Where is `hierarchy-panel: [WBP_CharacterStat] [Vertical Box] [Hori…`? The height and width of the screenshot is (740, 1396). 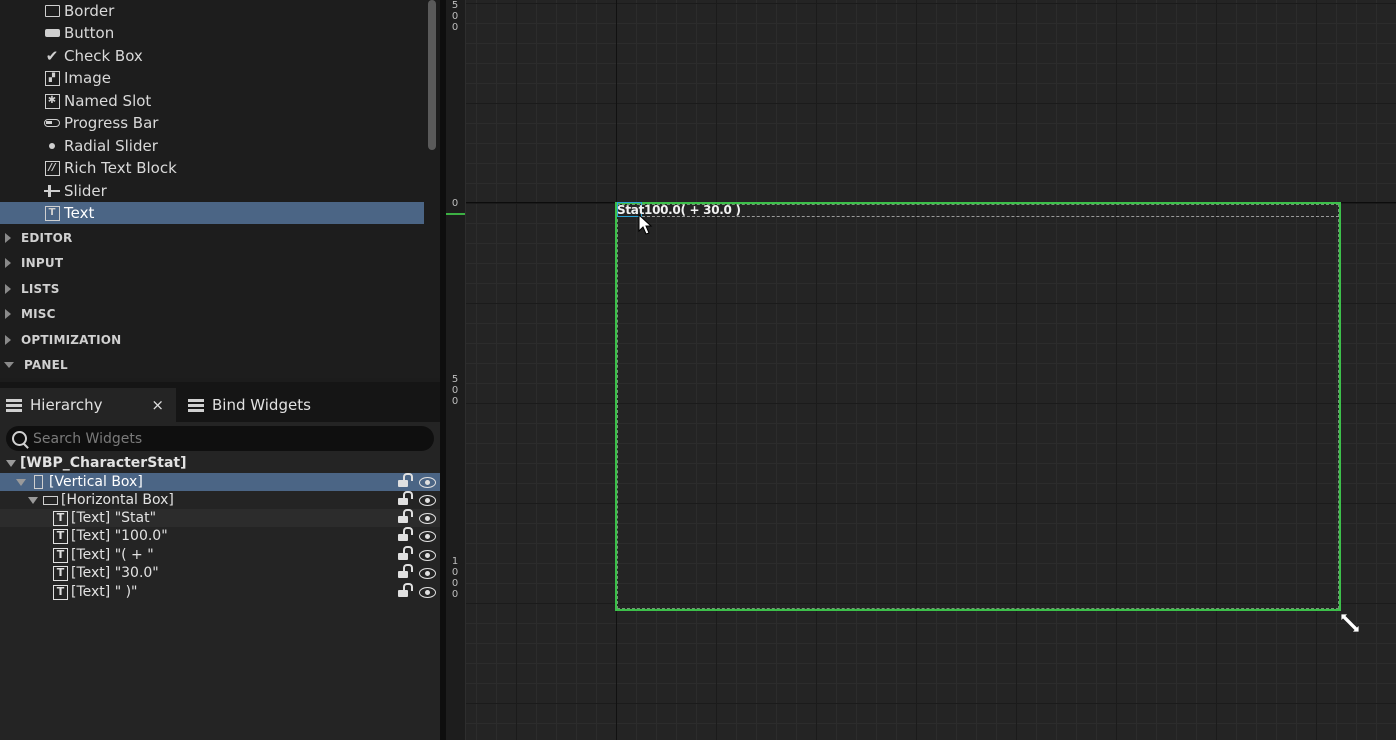
hierarchy-panel: [WBP_CharacterStat] [Vertical Box] [Hori… is located at coordinates (220, 581).